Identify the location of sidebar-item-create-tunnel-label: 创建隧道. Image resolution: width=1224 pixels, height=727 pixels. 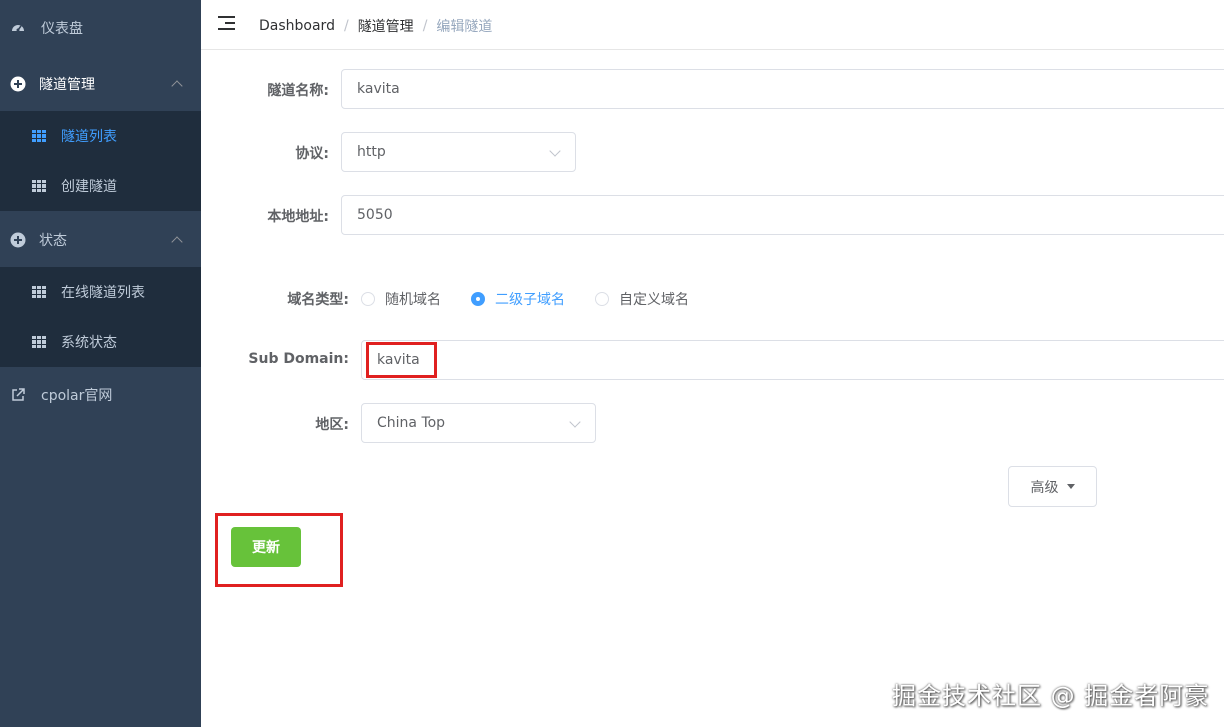
(89, 187).